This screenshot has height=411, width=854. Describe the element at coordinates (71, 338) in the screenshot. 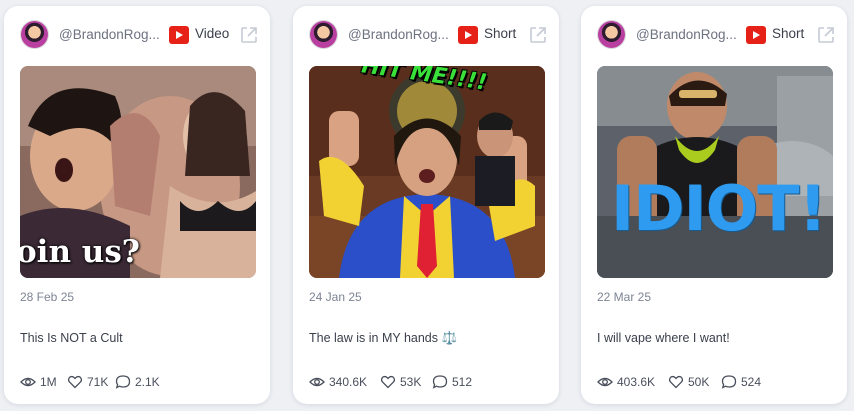

I see `post-title: This Is NOT a Cult` at that location.